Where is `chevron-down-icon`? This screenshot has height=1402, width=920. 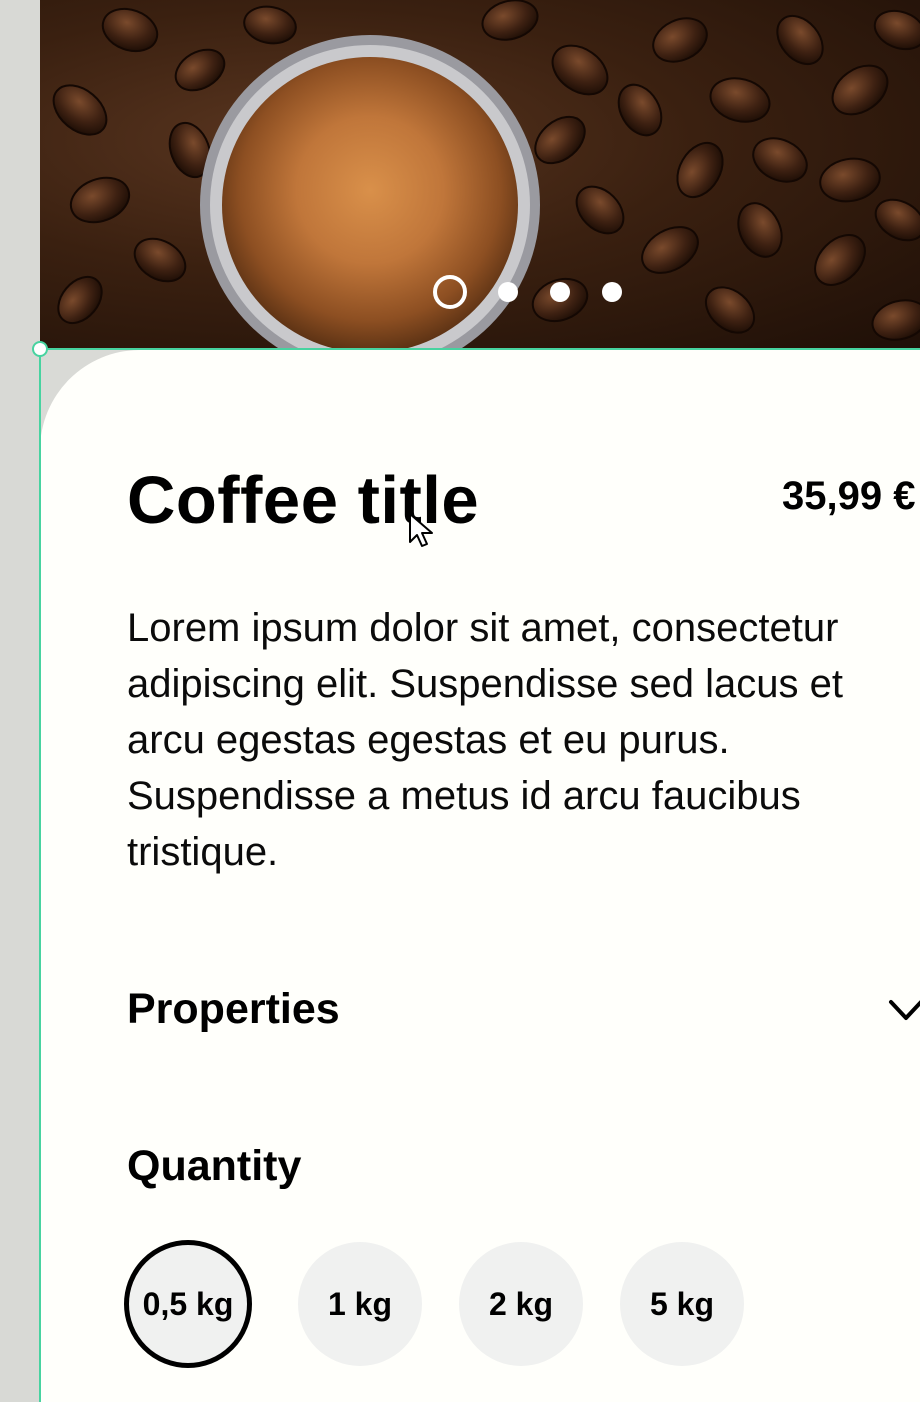 chevron-down-icon is located at coordinates (904, 1011).